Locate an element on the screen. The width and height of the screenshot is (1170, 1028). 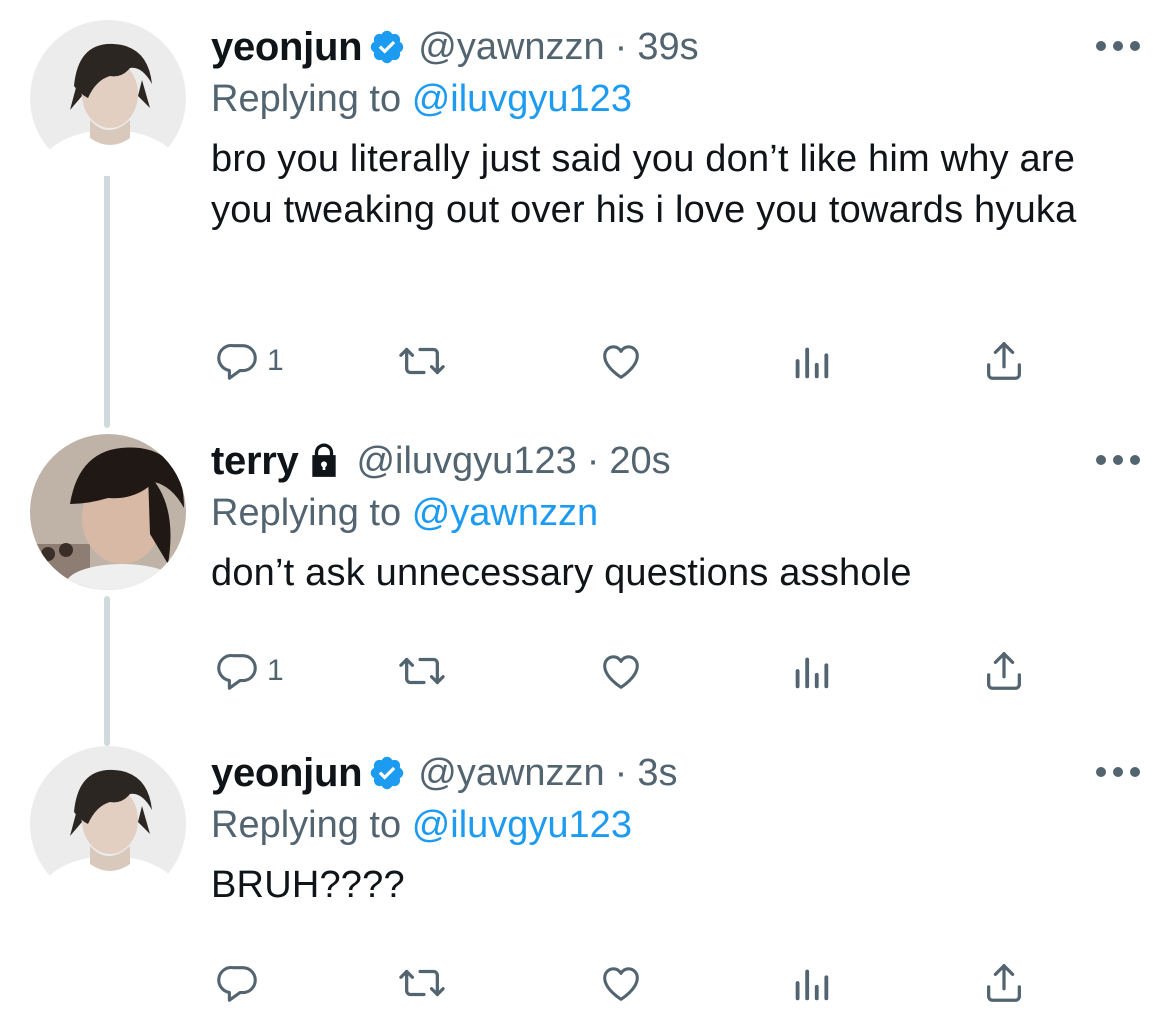
timestamp: 39s is located at coordinates (667, 47).